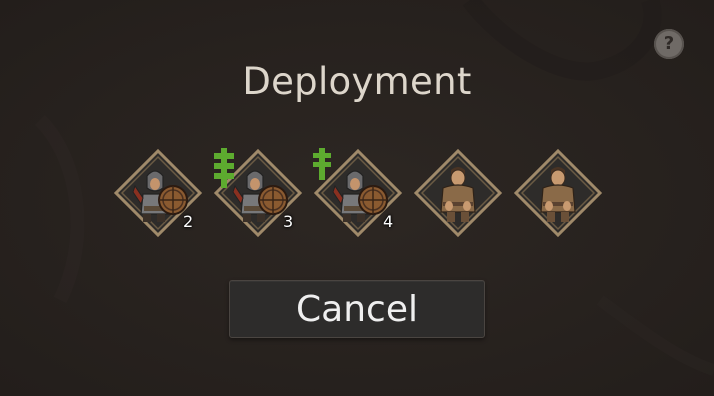 The image size is (714, 396). What do you see at coordinates (288, 221) in the screenshot?
I see `unit-count: 3` at bounding box center [288, 221].